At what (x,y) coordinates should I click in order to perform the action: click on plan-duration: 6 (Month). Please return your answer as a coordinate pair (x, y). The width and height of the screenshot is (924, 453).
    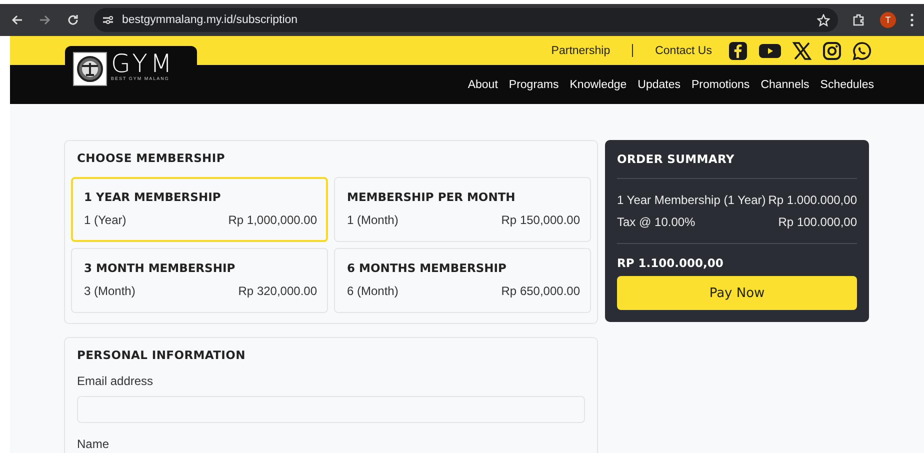
    Looking at the image, I should click on (372, 291).